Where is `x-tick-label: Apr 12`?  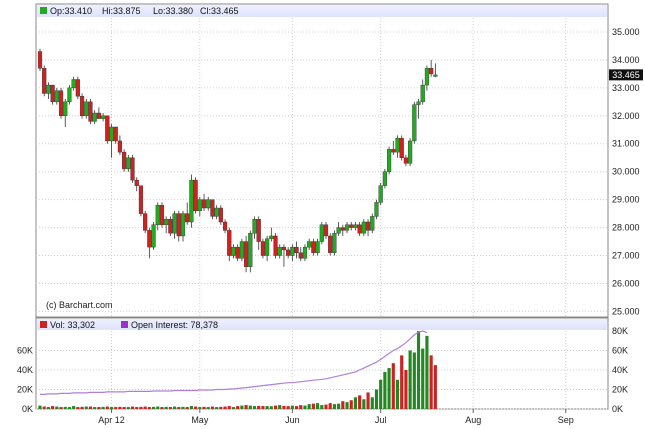
x-tick-label: Apr 12 is located at coordinates (111, 420).